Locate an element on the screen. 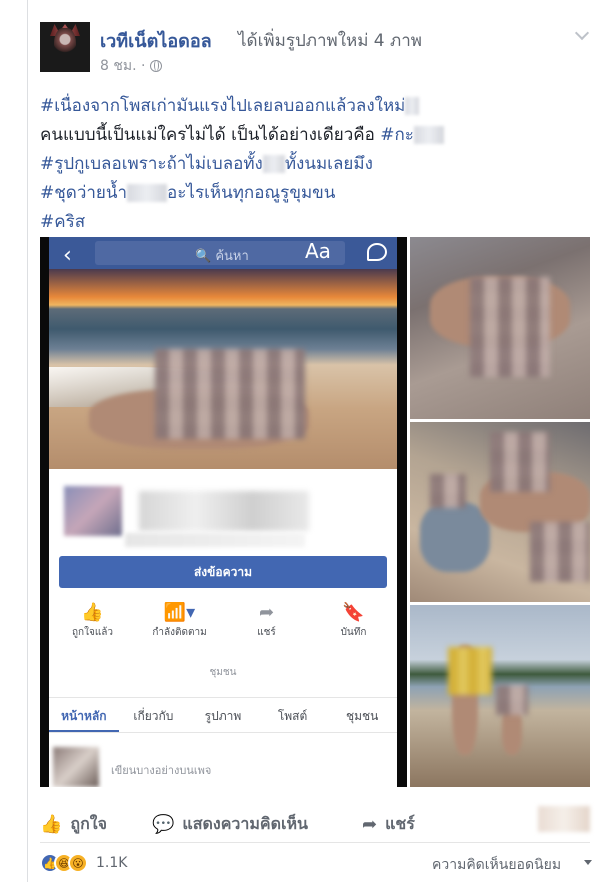  page-actions: 👍 ถูกใจแล้ว 📶▾ กำลังติดตาม ➦ แชร์ 🔖 บันทึก is located at coordinates (223, 626).